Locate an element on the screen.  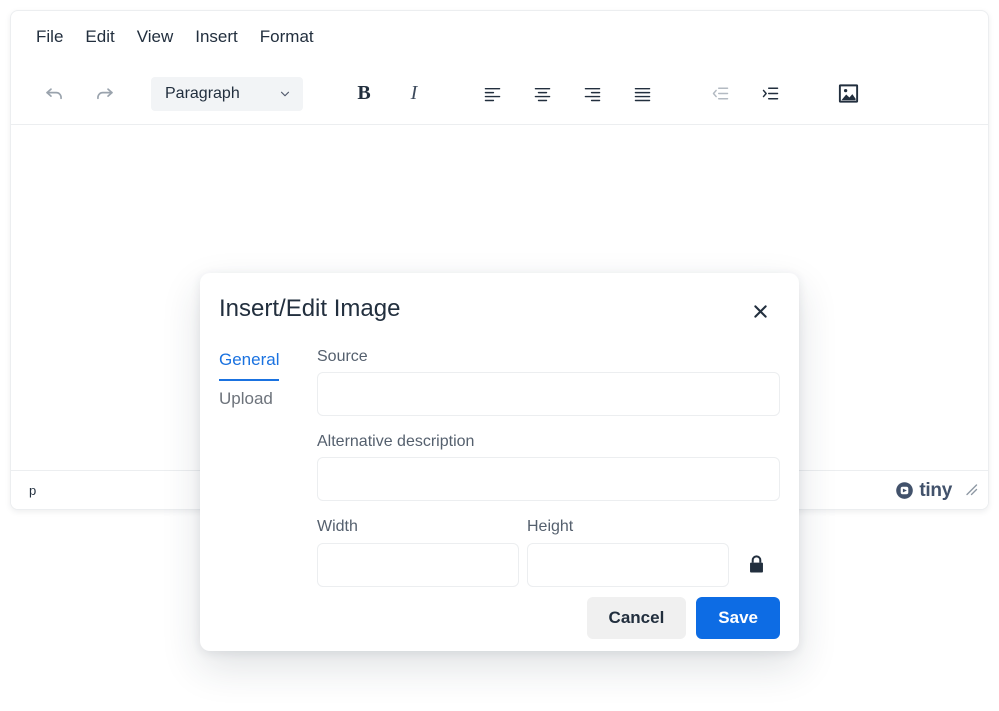
resize-handle-icon is located at coordinates (972, 490).